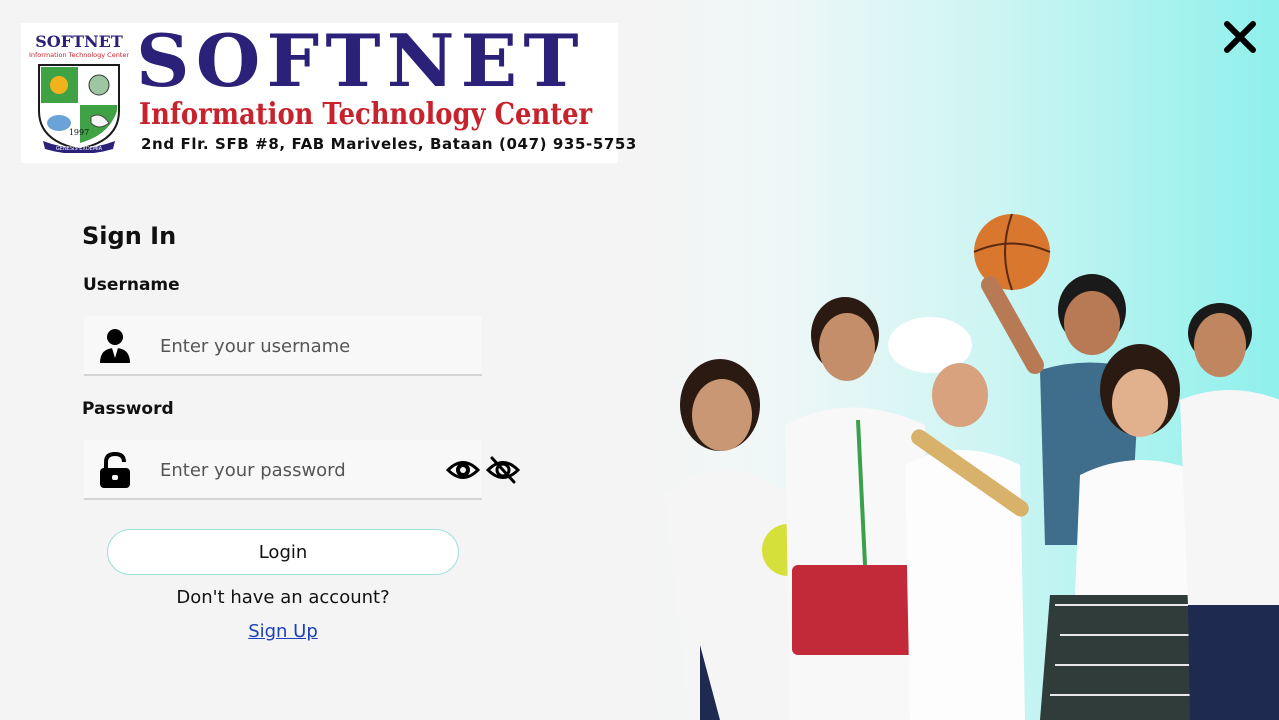  Describe the element at coordinates (129, 236) in the screenshot. I see `page-title: Sign In` at that location.